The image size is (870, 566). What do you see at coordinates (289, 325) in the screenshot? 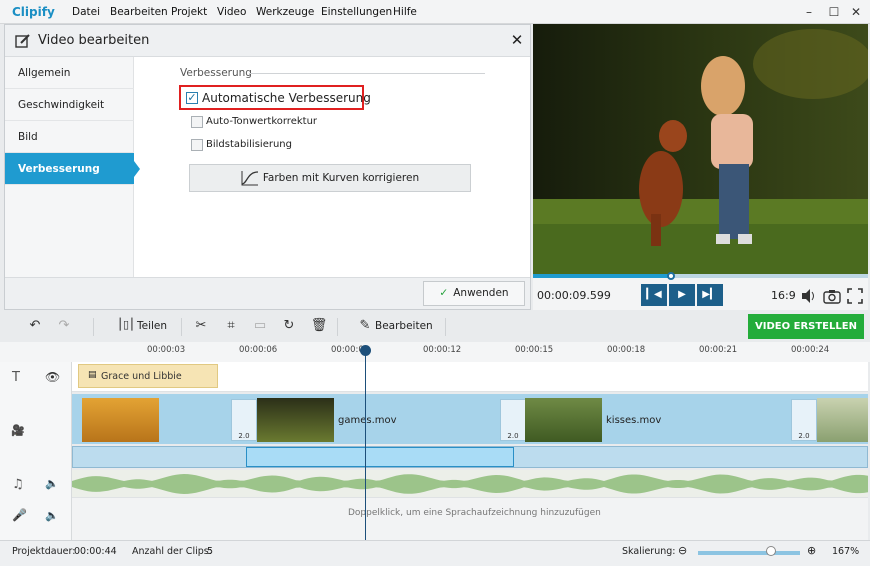
I see `rotate-icon: ↻` at bounding box center [289, 325].